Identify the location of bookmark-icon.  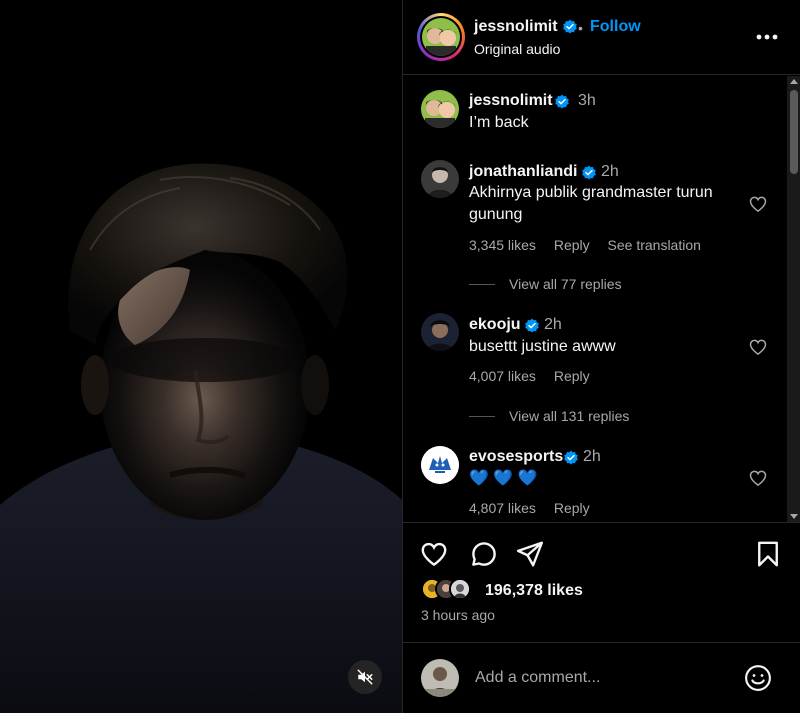
(768, 554).